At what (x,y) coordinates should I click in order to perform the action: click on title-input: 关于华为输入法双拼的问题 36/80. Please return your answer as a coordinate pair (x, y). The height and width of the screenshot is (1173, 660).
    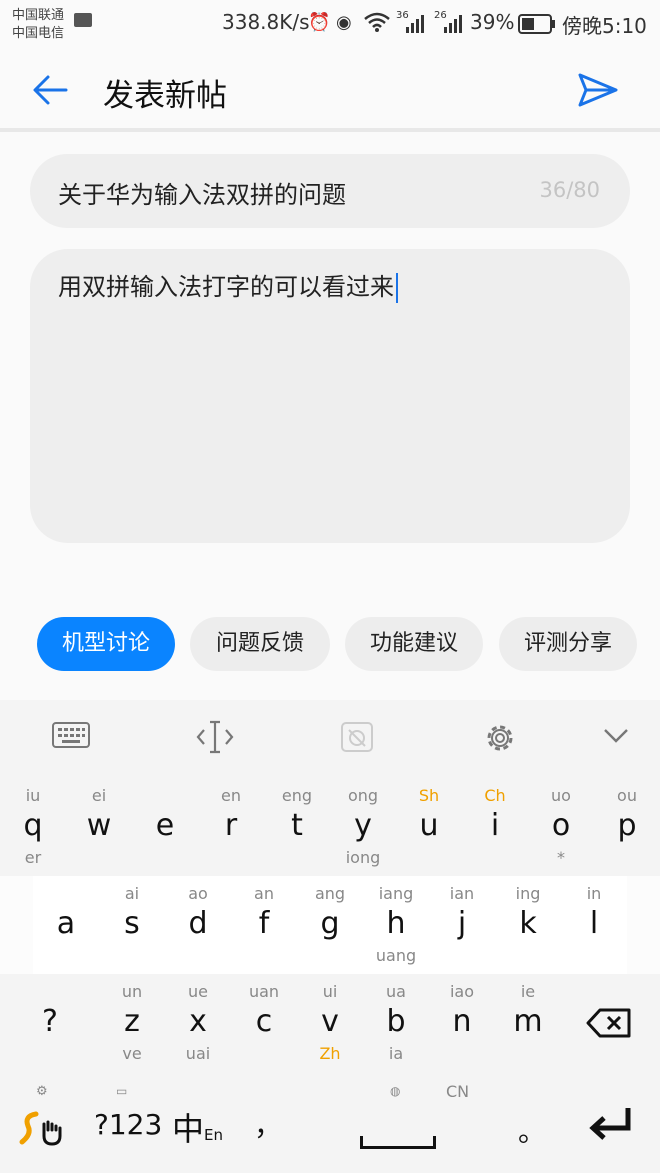
    Looking at the image, I should click on (330, 191).